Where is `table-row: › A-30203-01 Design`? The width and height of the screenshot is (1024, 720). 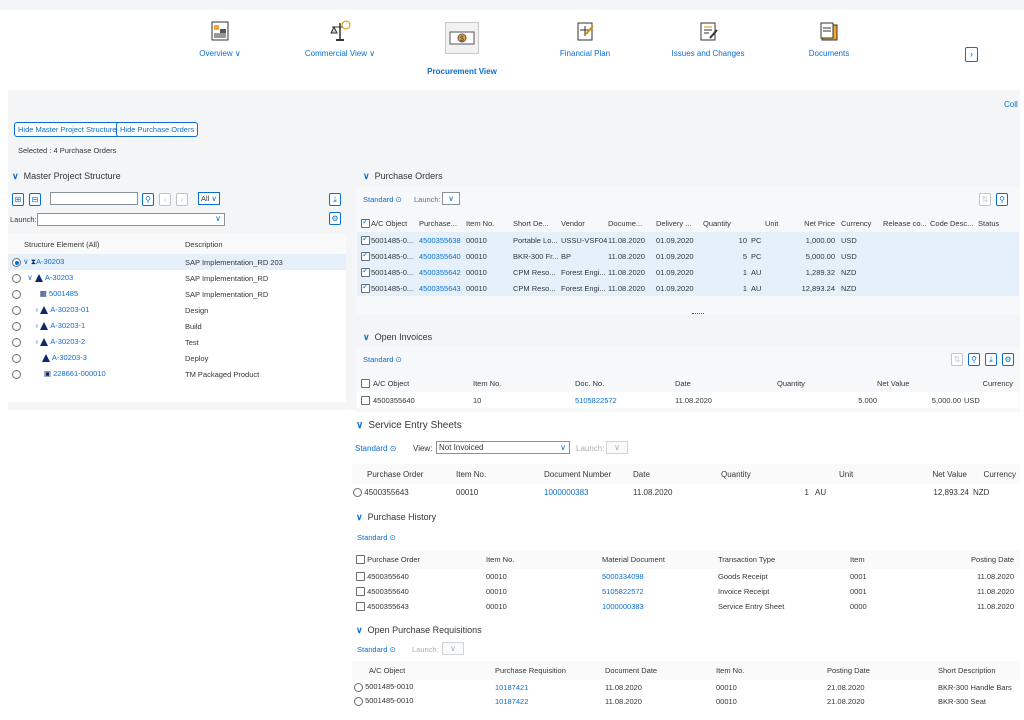 table-row: › A-30203-01 Design is located at coordinates (177, 310).